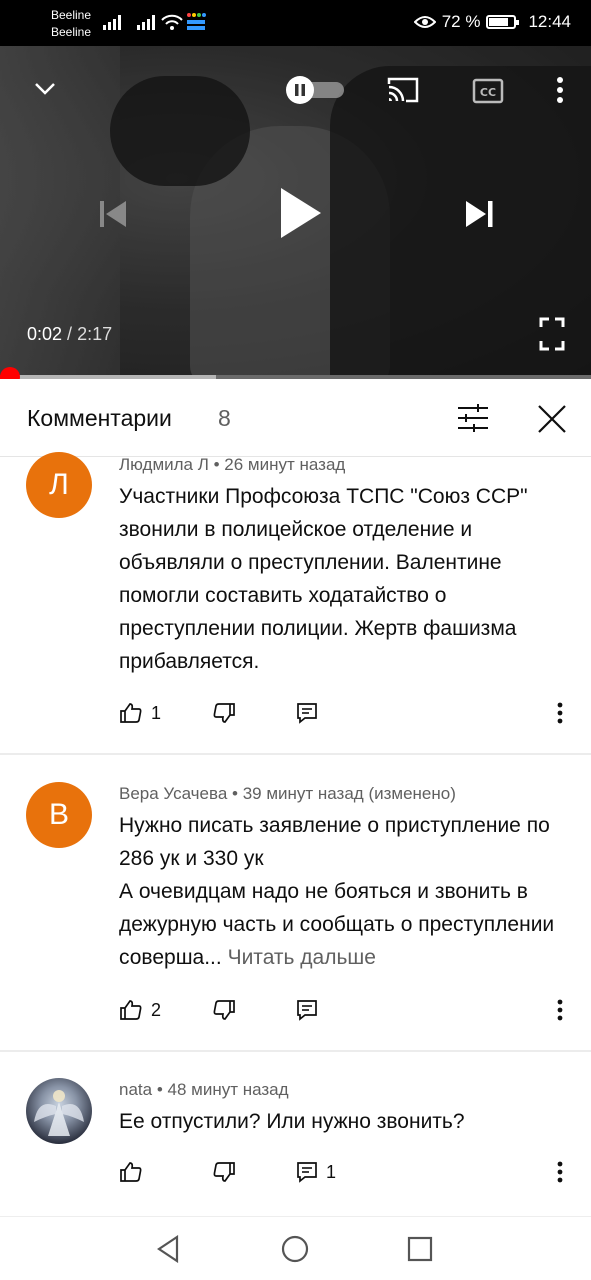 Image resolution: width=591 pixels, height=1280 pixels. I want to click on carriers: Beeline Beeline, so click(71, 24).